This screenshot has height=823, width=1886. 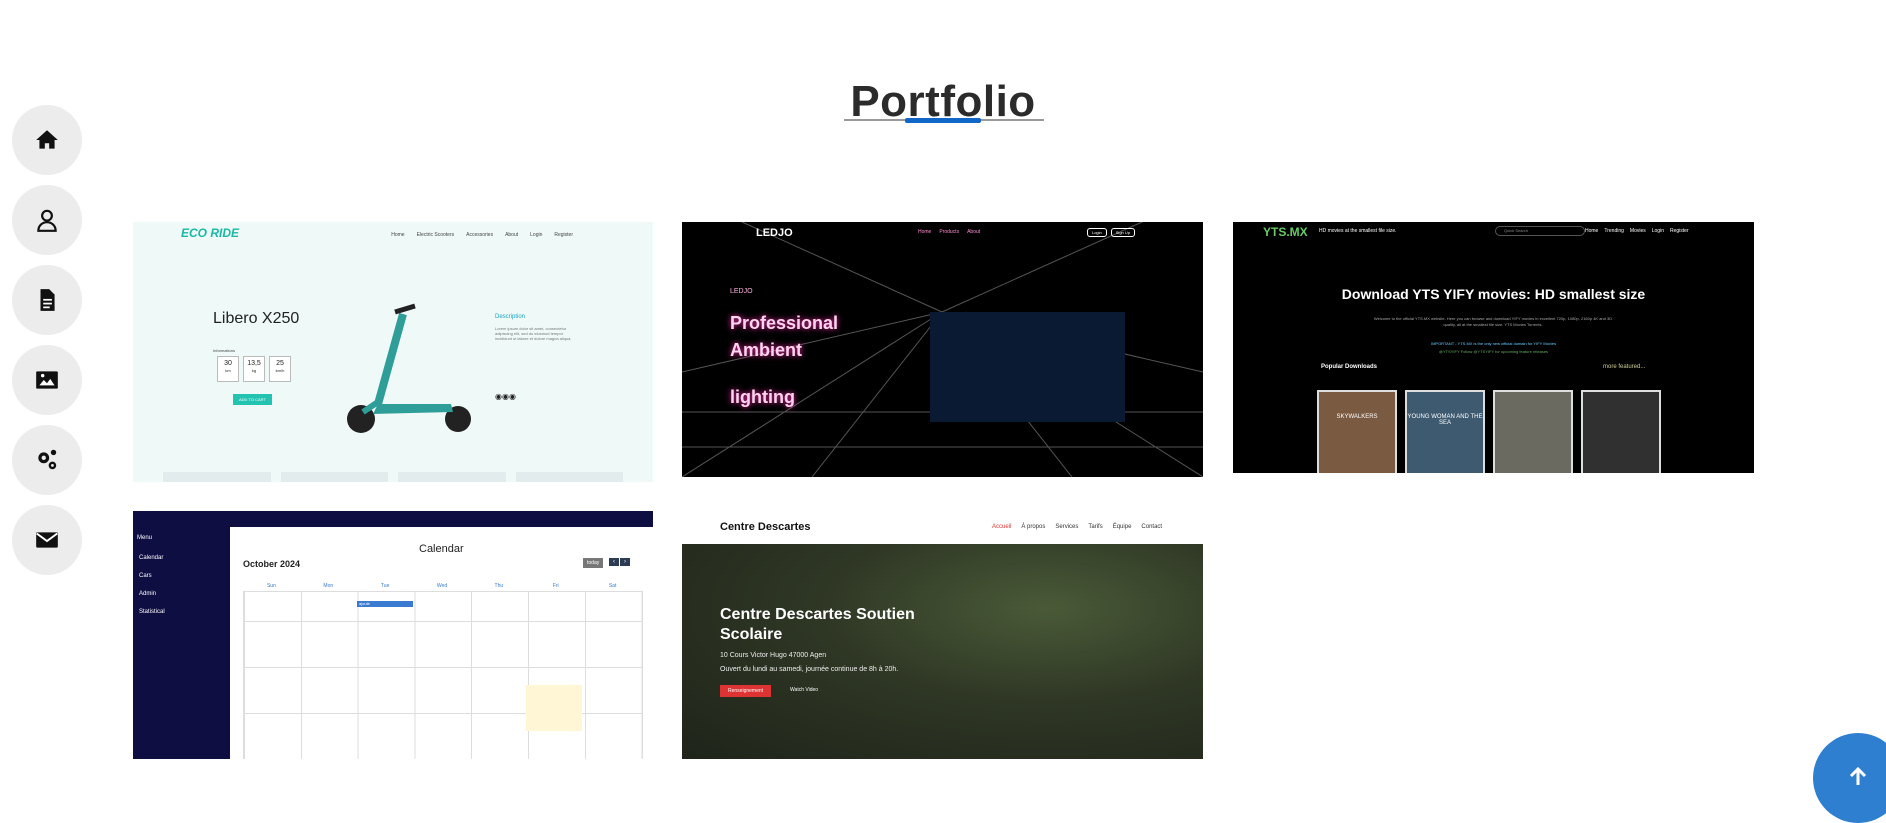 I want to click on envelope-icon, so click(x=47, y=540).